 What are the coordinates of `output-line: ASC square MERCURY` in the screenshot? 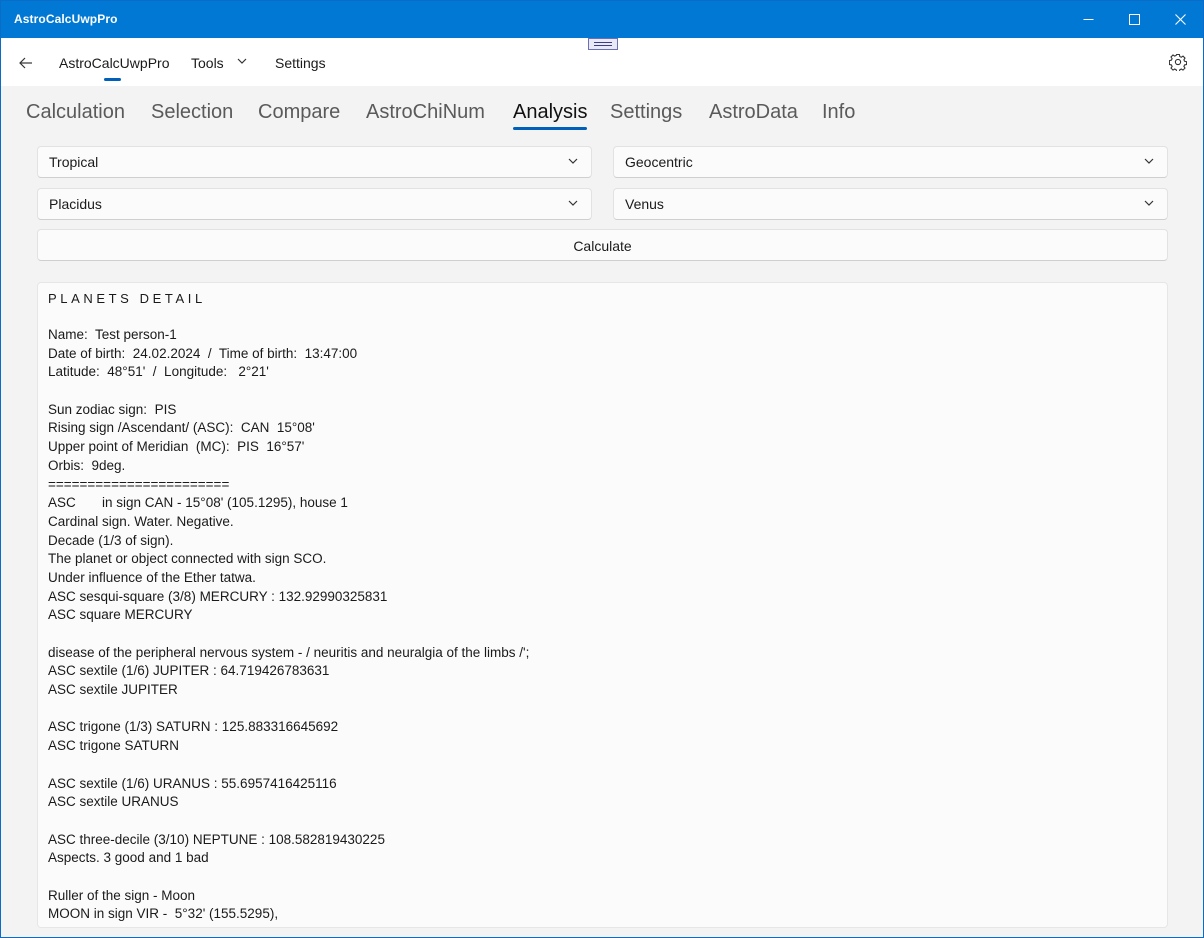 It's located at (120, 615).